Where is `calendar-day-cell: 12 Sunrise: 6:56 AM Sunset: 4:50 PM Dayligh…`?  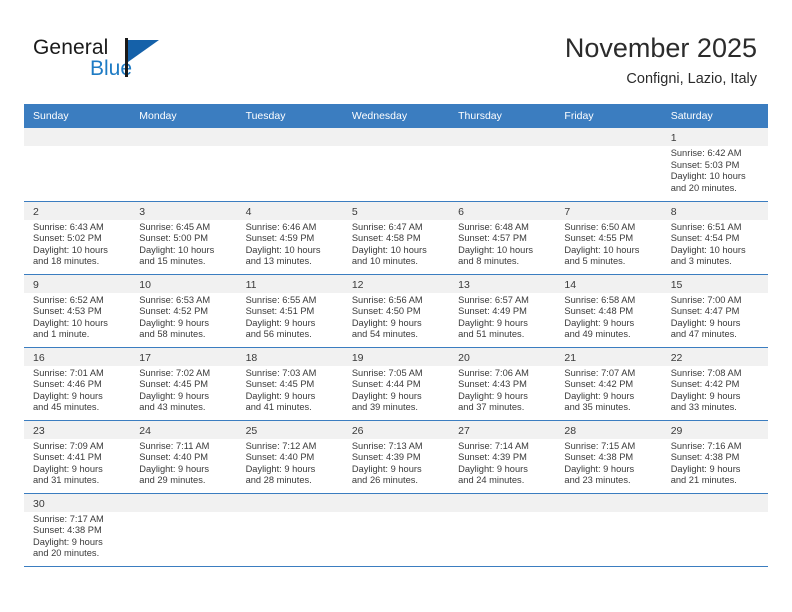
calendar-day-cell: 12 Sunrise: 6:56 AM Sunset: 4:50 PM Dayligh… is located at coordinates (396, 310).